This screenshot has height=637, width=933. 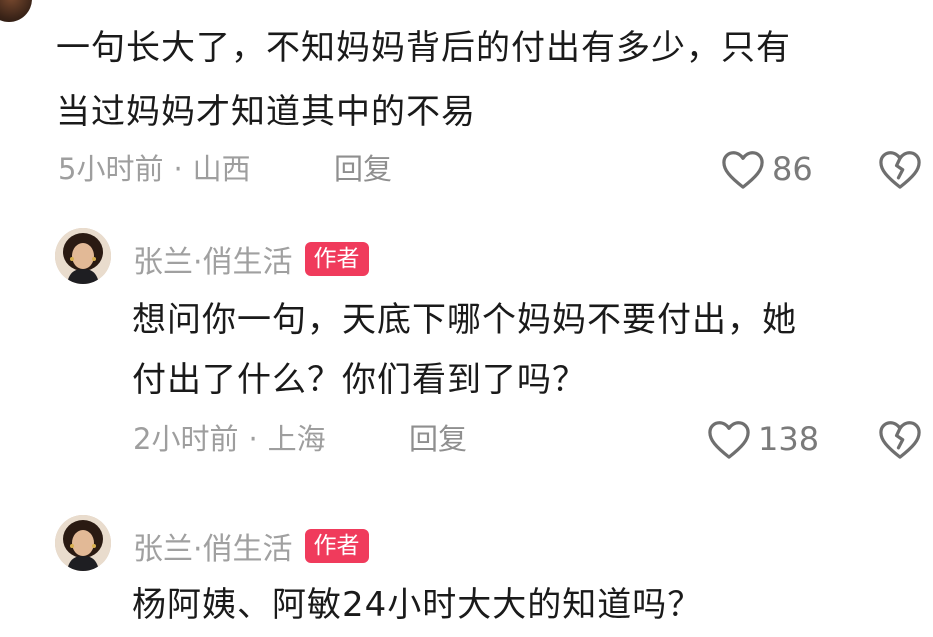 I want to click on comment-meta: 5小时前 · 山西, so click(x=154, y=169).